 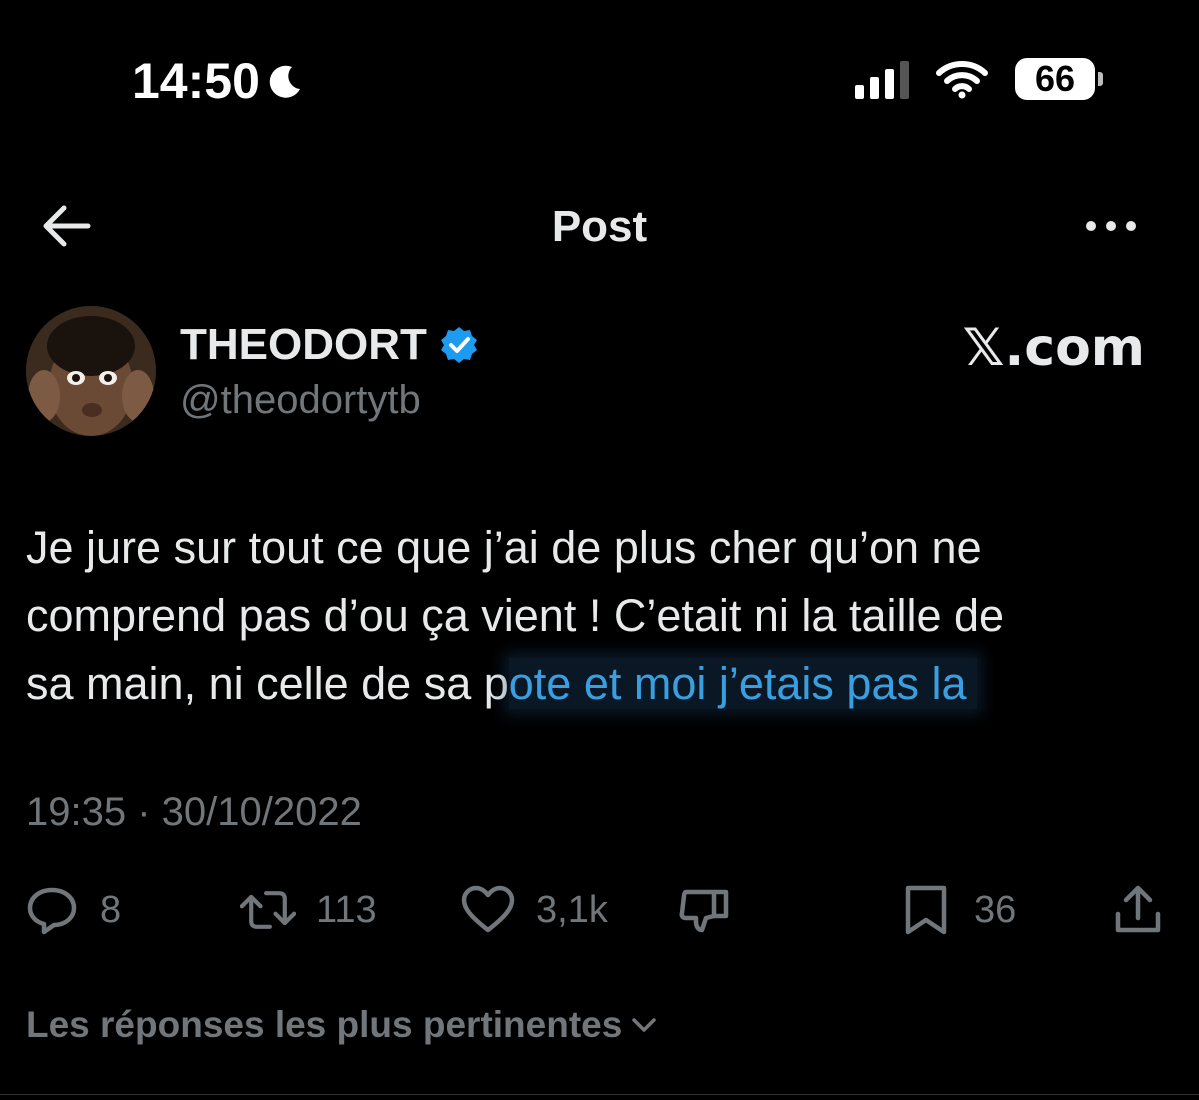 I want to click on clock-text: 14:50, so click(x=196, y=81).